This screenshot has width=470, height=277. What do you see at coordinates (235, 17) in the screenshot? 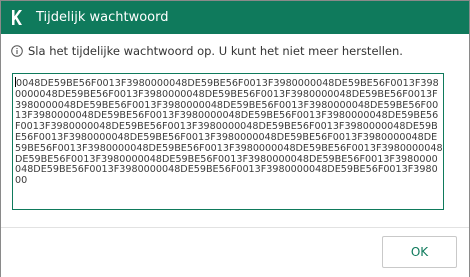
I see `title-bar: Tijdelijk wachtwoord` at bounding box center [235, 17].